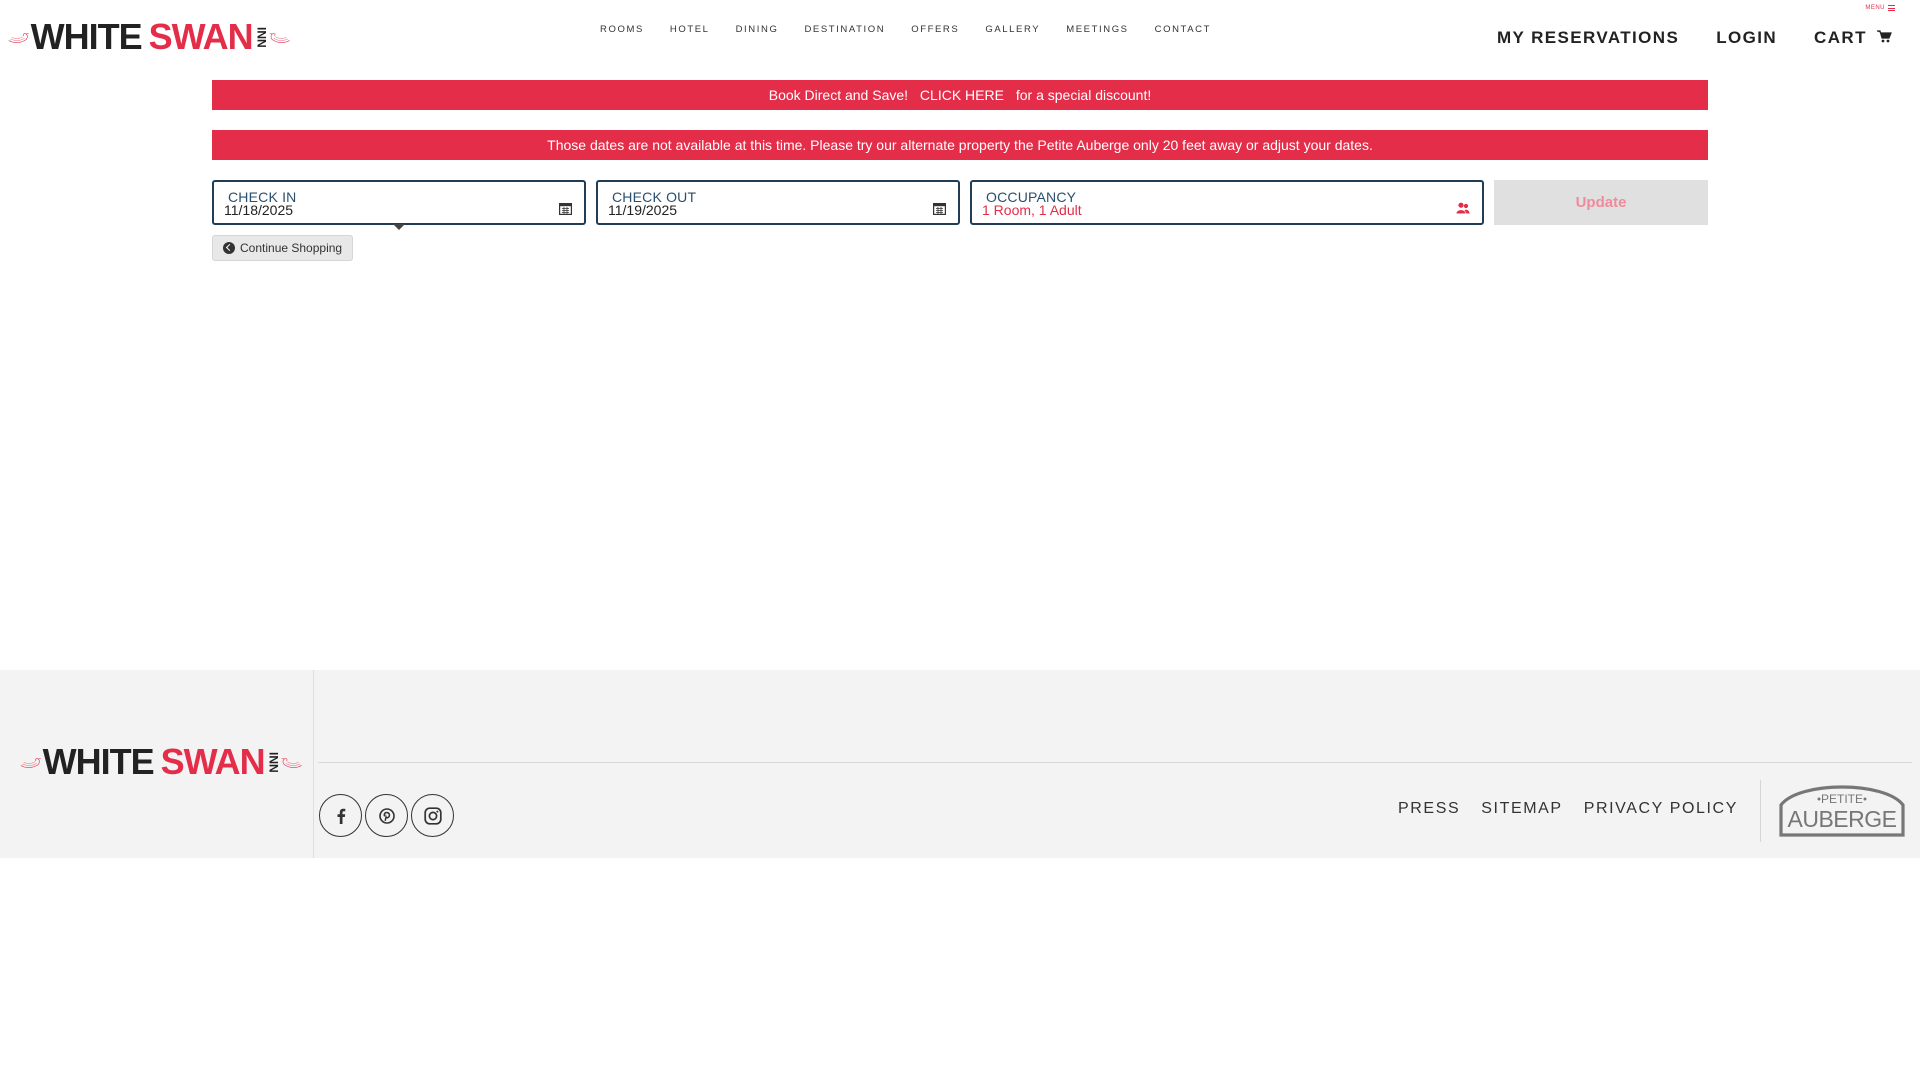 This screenshot has width=1920, height=1091. I want to click on brand-logo: WHITE SWAN INN, so click(149, 37).